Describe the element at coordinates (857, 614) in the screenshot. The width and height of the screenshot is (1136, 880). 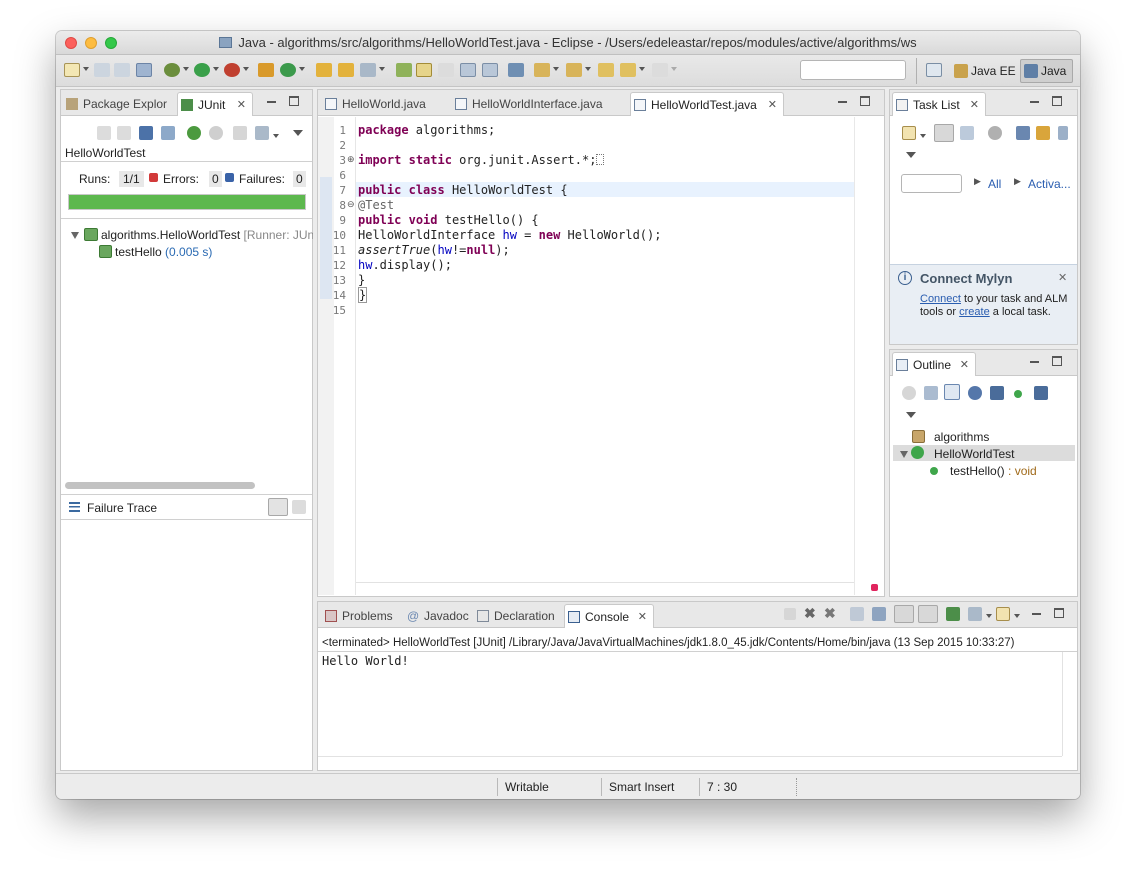
I see `clear-console-icon` at that location.